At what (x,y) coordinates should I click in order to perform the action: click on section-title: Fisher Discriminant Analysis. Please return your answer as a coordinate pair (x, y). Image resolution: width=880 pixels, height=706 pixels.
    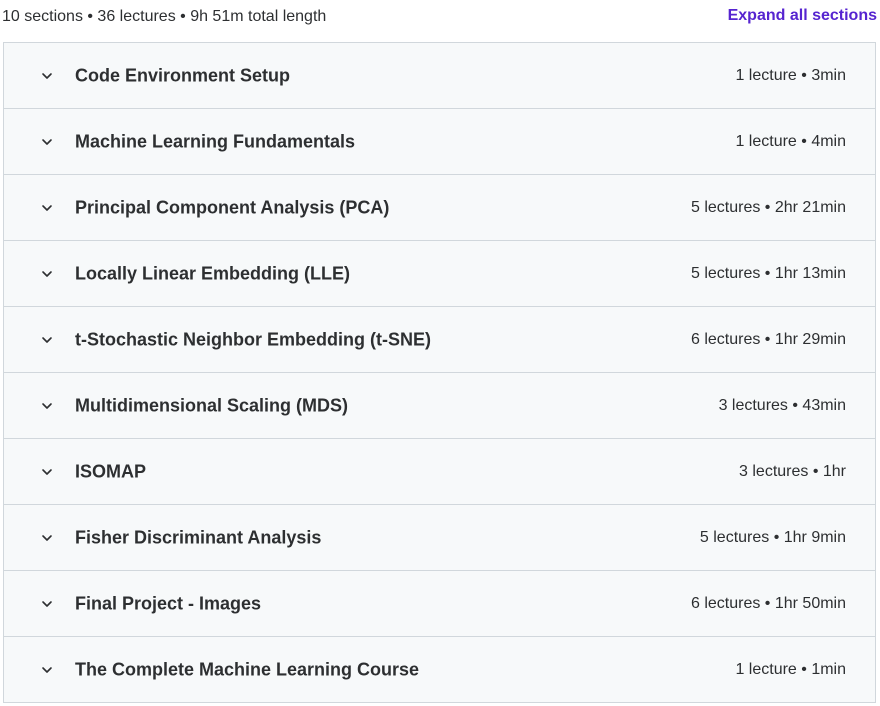
    Looking at the image, I should click on (198, 537).